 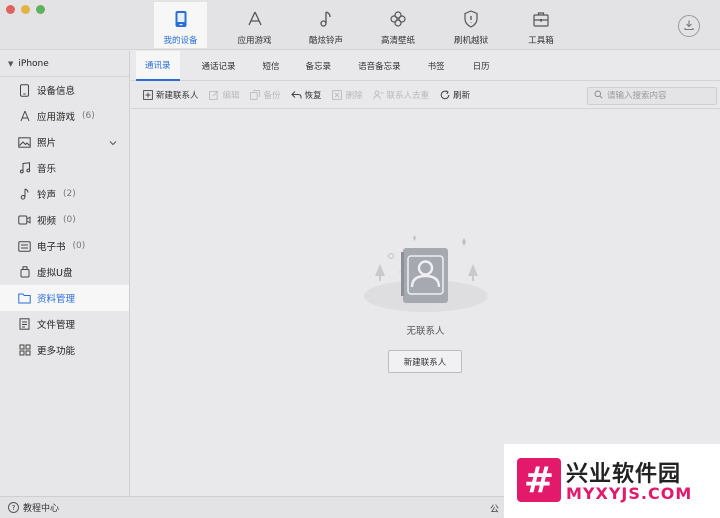 I want to click on search-input, so click(x=661, y=96).